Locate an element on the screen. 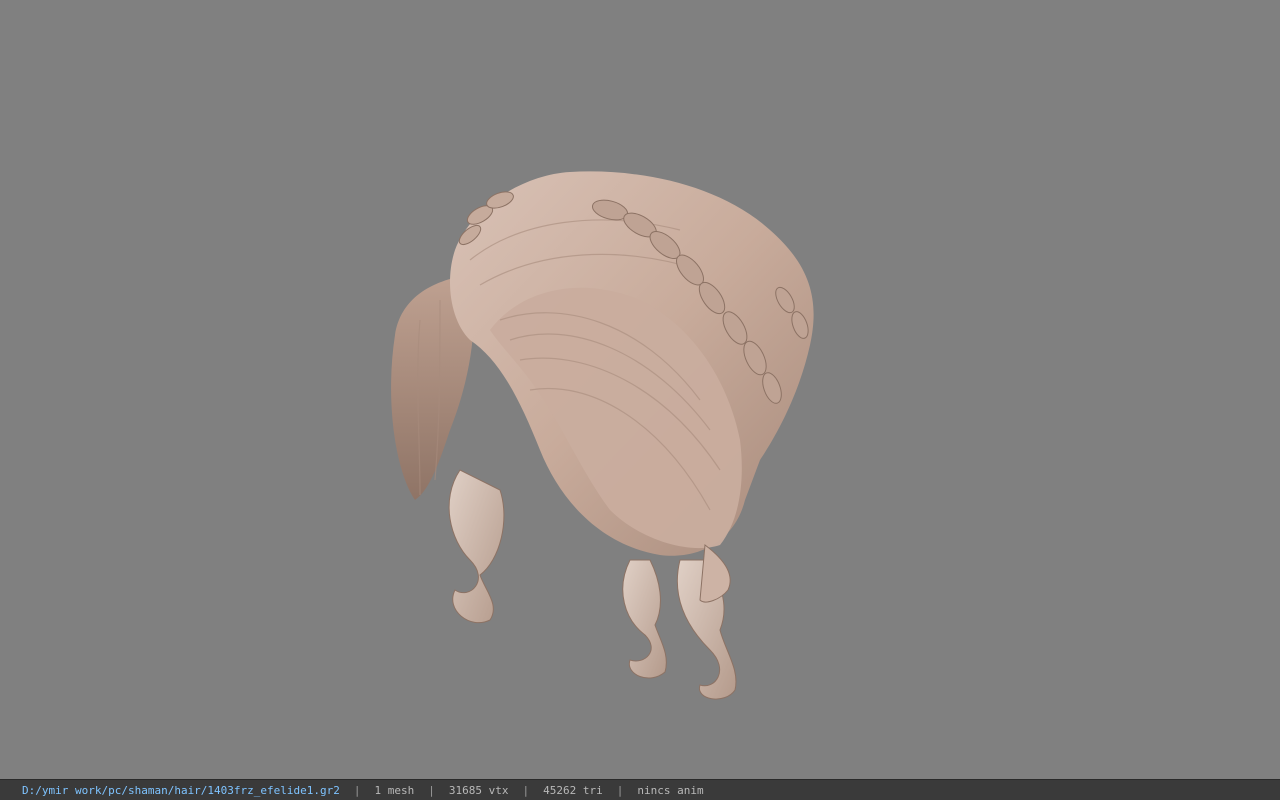 This screenshot has height=800, width=1280. mesh-count: 1 mesh is located at coordinates (394, 790).